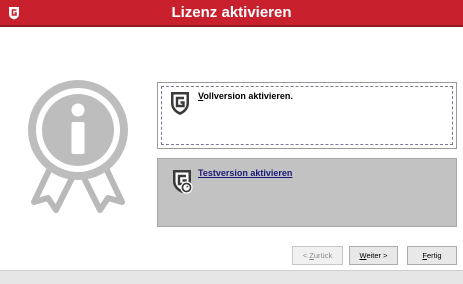 This screenshot has height=284, width=463. I want to click on finish-button: Fertig, so click(432, 255).